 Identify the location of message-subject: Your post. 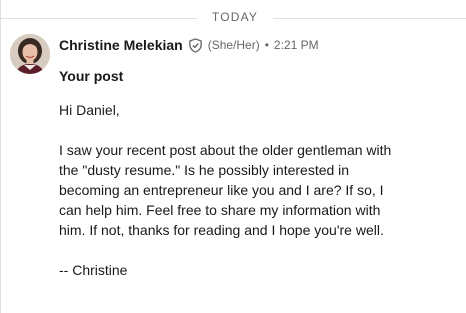
(91, 76).